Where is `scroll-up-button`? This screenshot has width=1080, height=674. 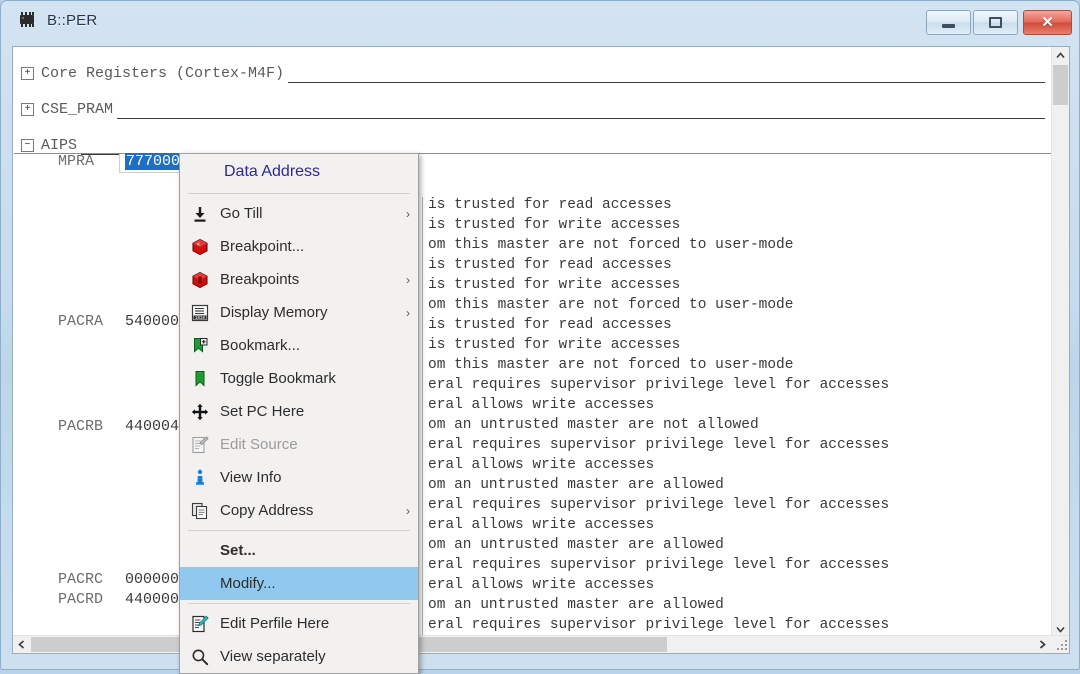
scroll-up-button is located at coordinates (1060, 55).